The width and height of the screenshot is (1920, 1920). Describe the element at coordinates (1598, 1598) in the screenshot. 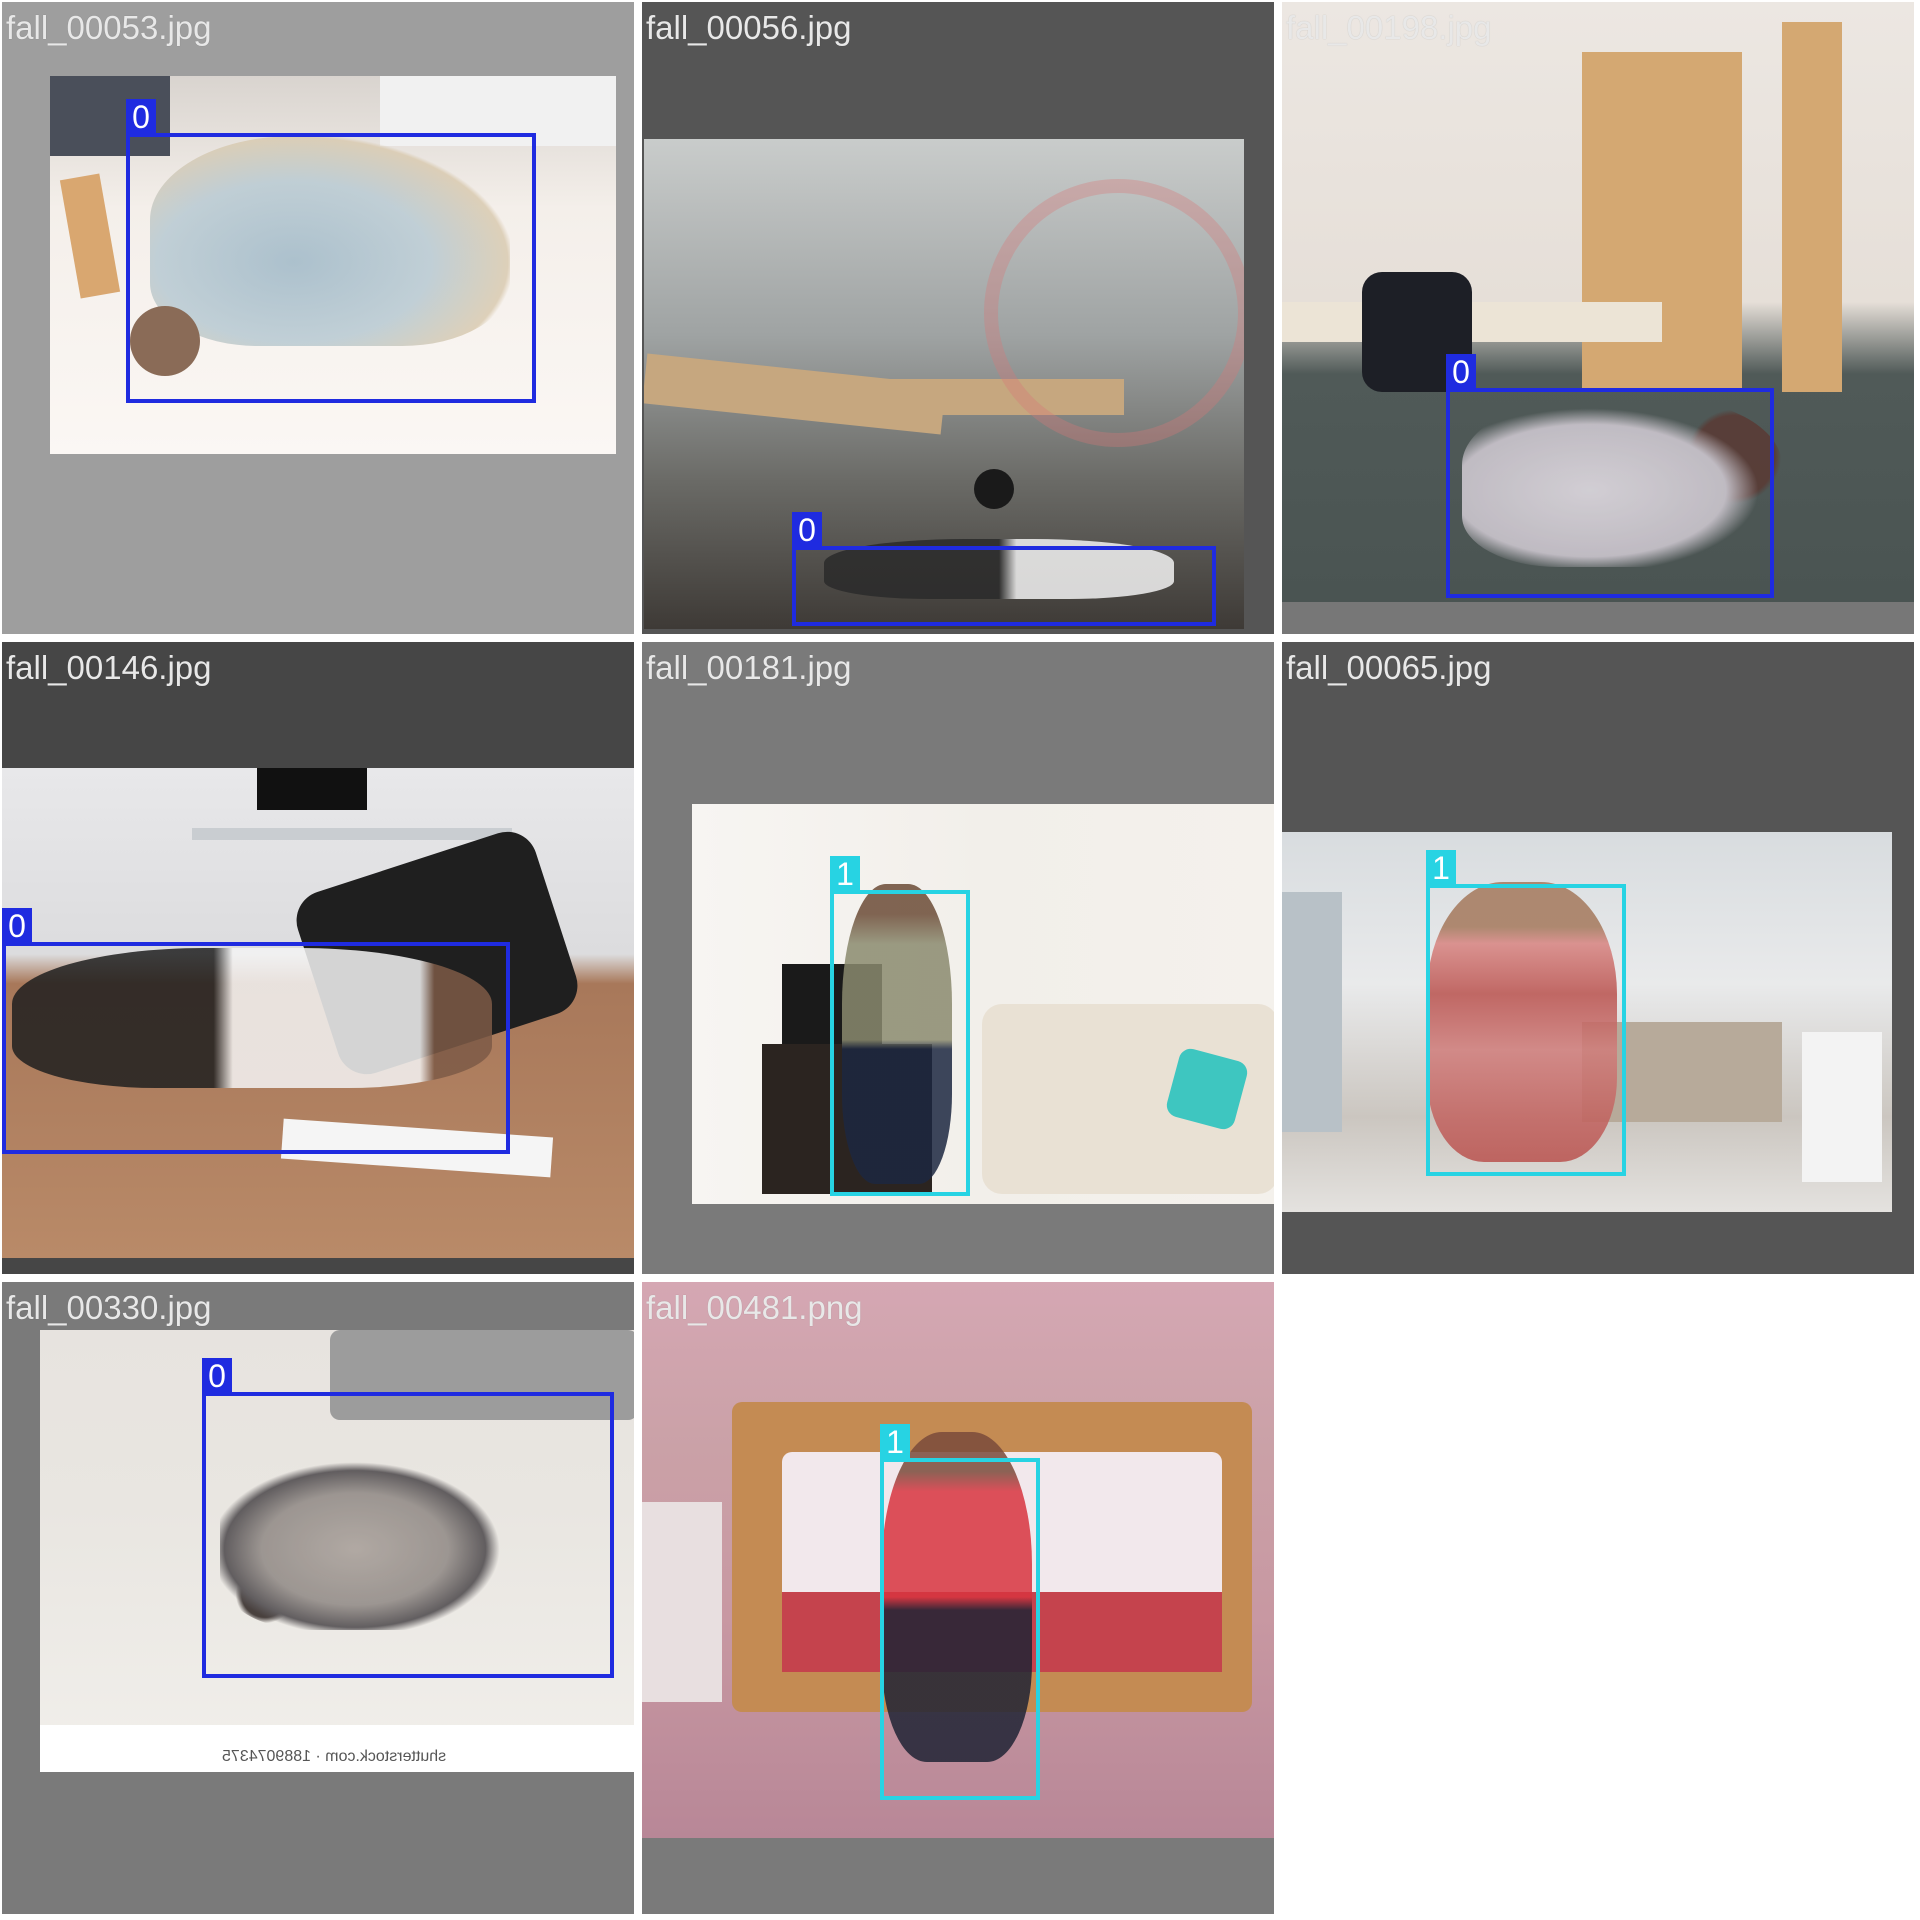

I see `empty-tile` at that location.